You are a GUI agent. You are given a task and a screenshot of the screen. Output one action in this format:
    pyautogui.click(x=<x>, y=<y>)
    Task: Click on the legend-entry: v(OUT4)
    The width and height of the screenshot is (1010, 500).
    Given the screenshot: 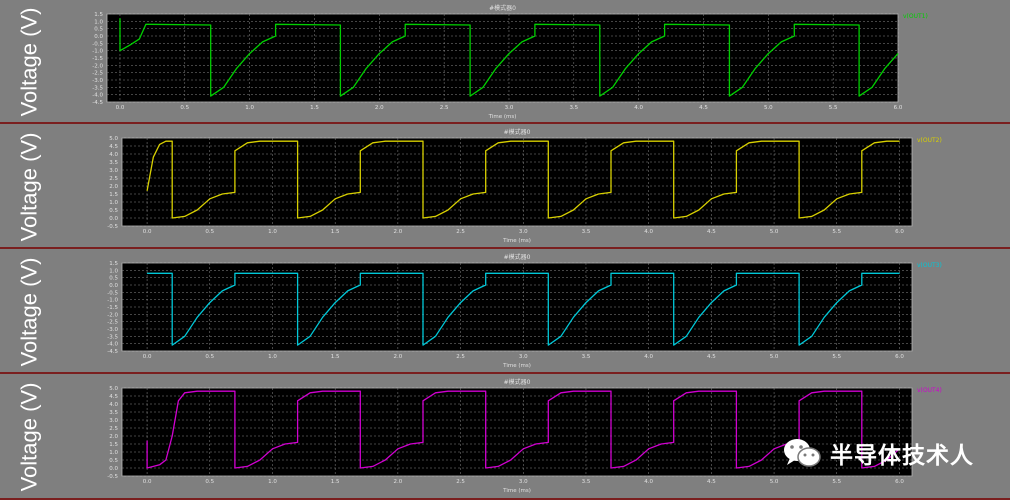 What is the action you would take?
    pyautogui.click(x=929, y=390)
    